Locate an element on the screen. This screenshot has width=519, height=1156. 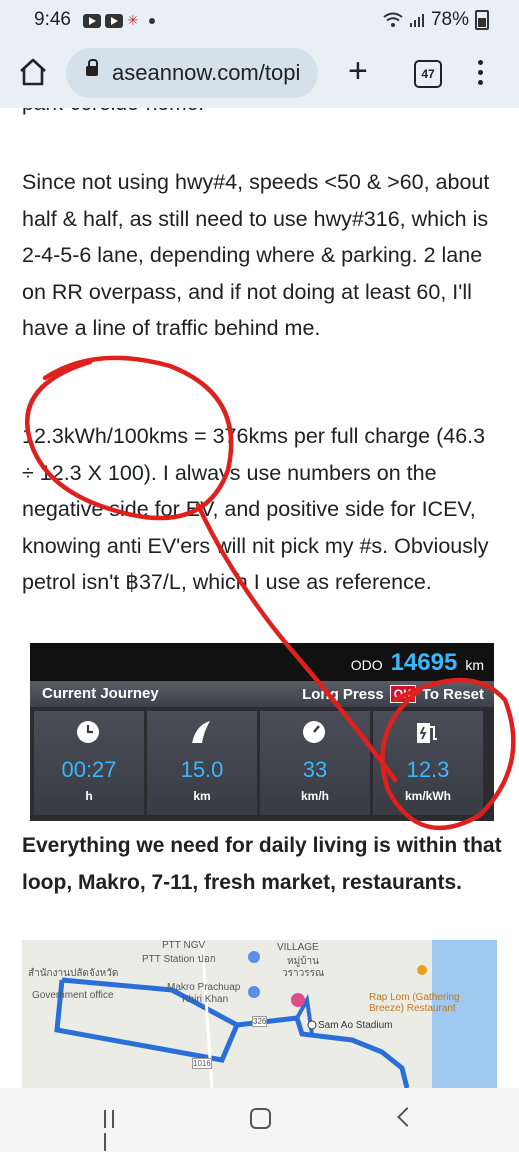
back-icon is located at coordinates (407, 1117).